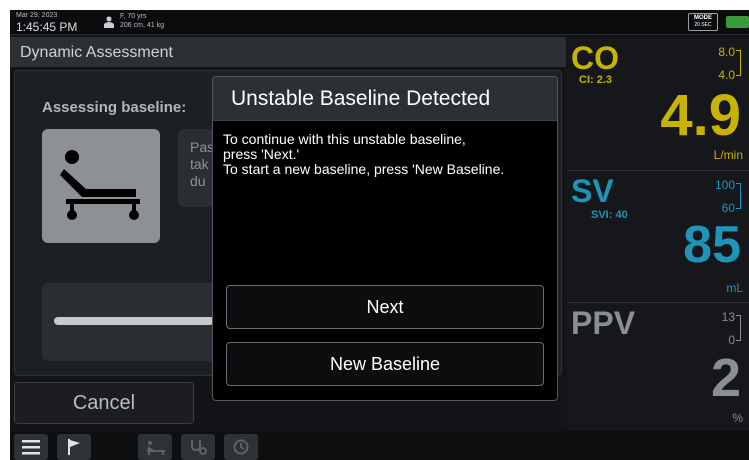  Describe the element at coordinates (728, 155) in the screenshot. I see `co-unit: L/min` at that location.